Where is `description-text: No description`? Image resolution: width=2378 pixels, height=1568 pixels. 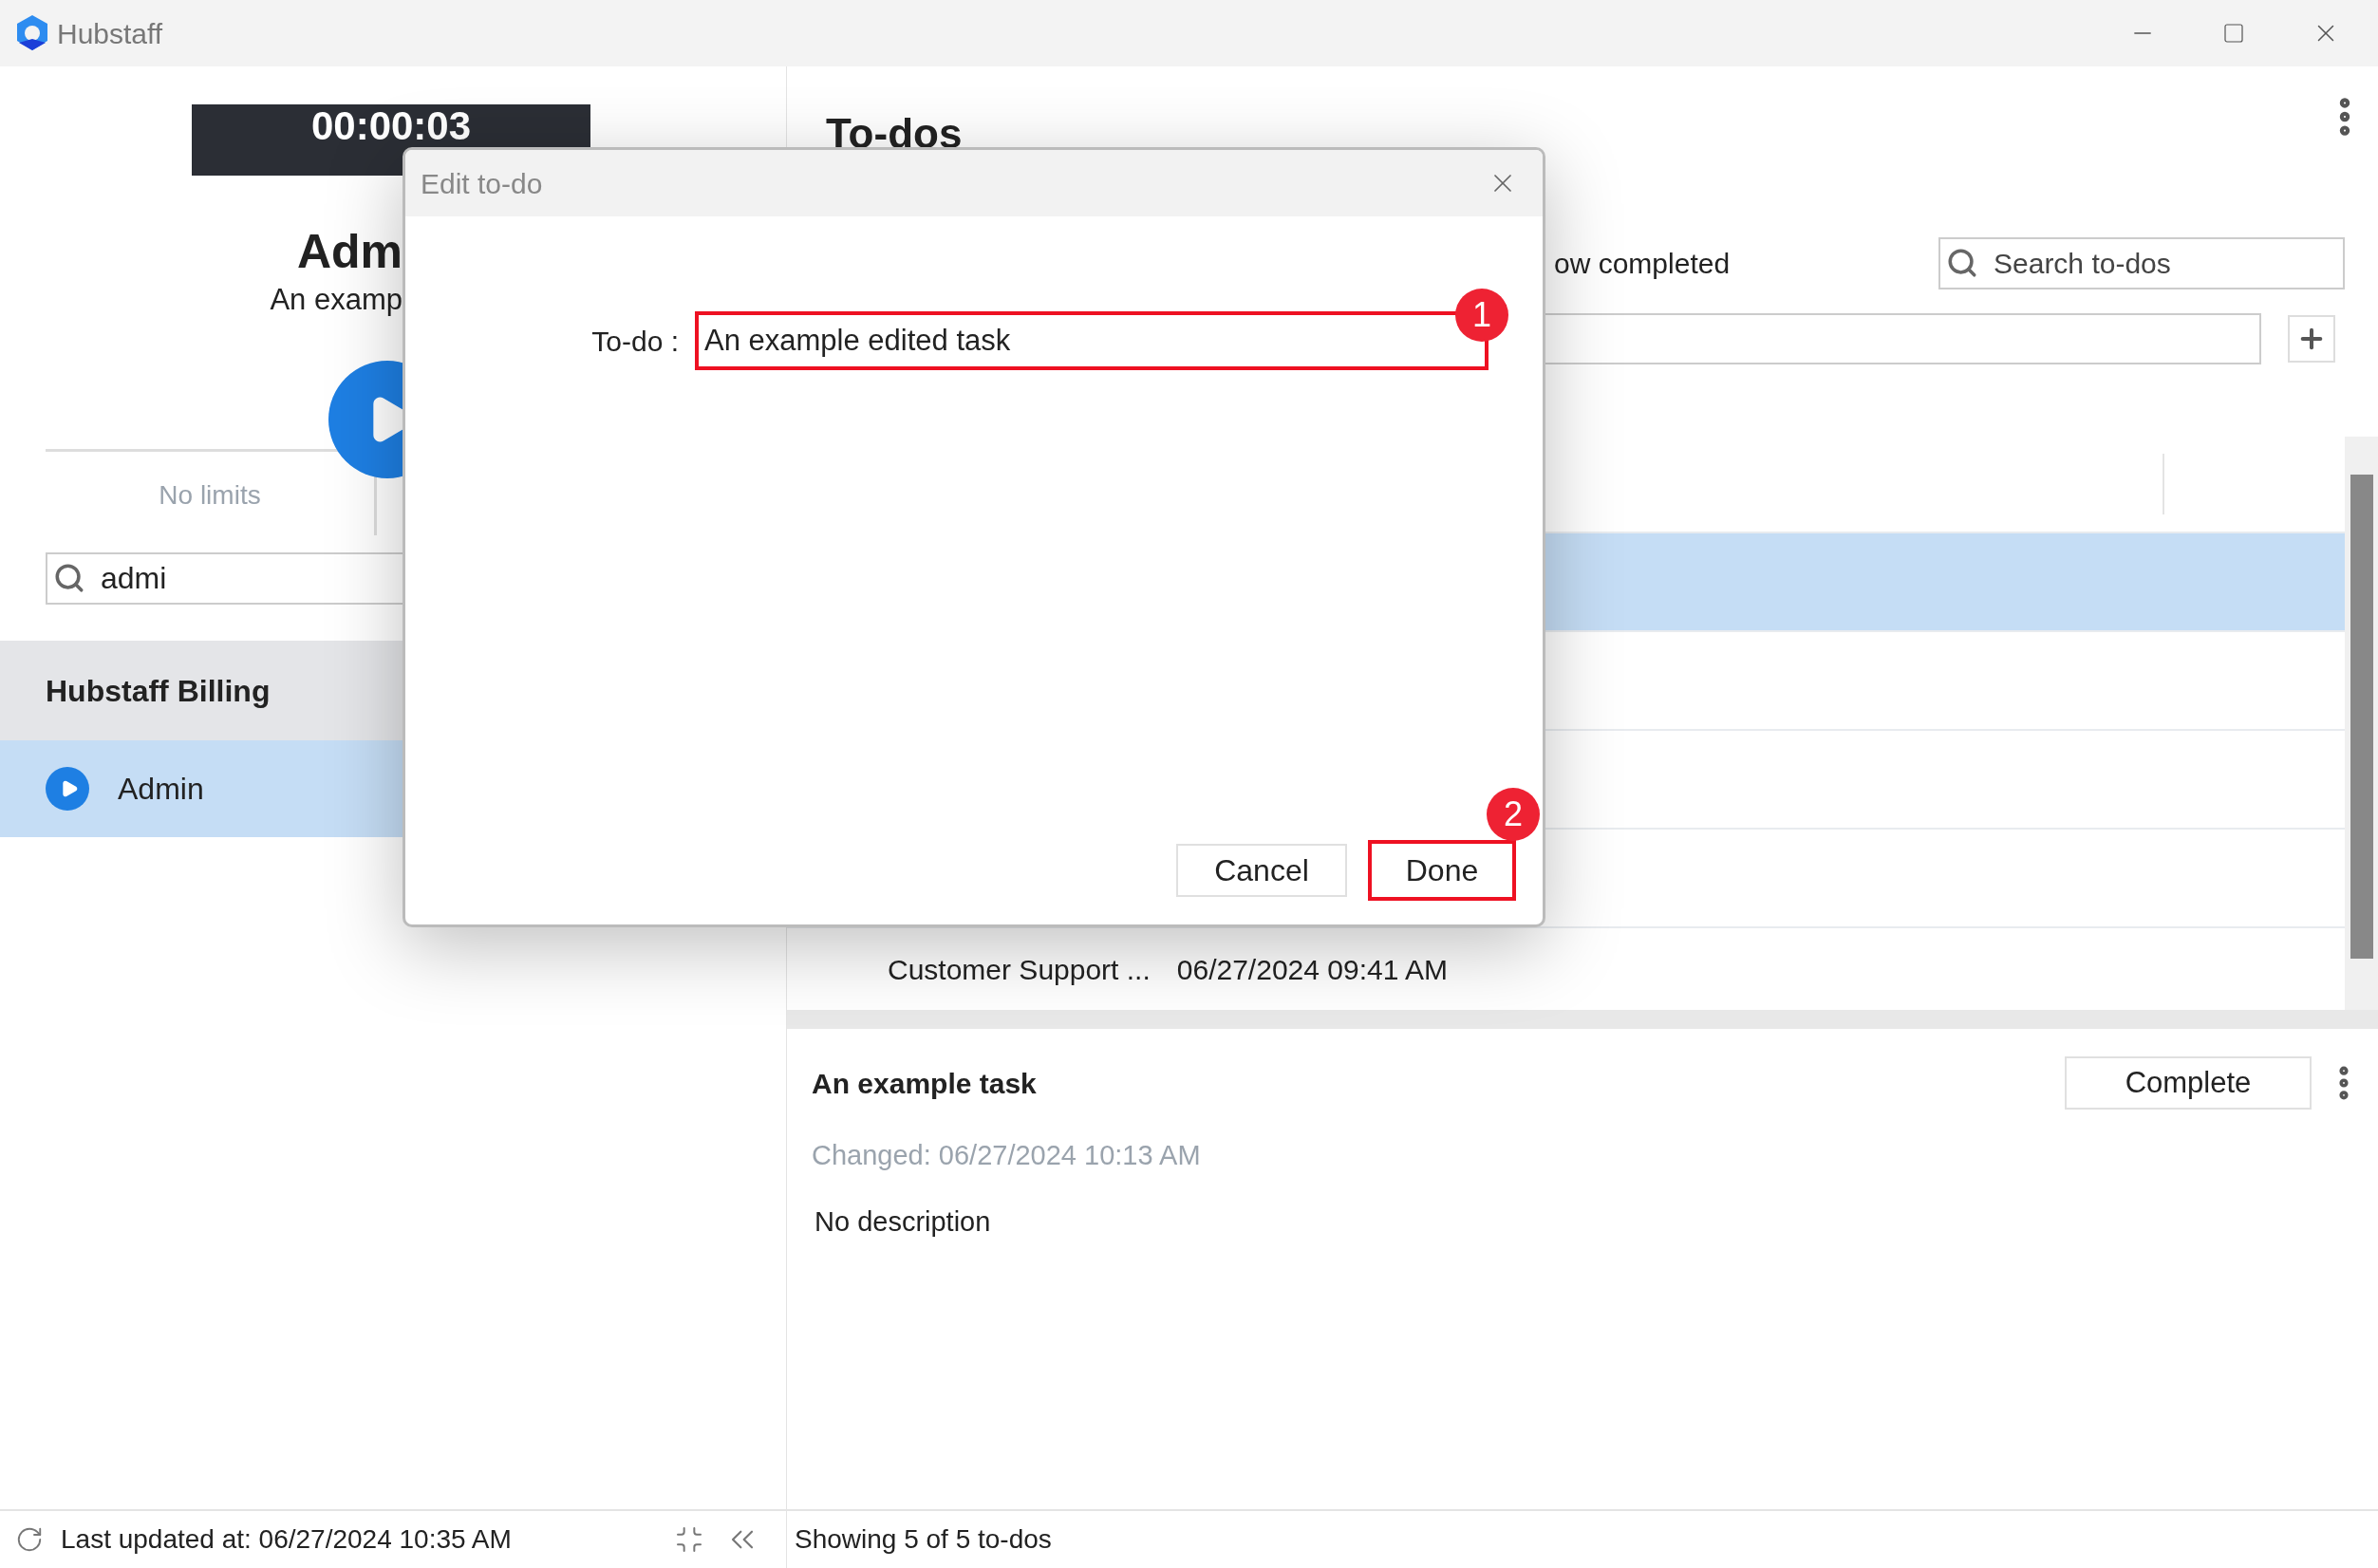
description-text: No description is located at coordinates (903, 1221).